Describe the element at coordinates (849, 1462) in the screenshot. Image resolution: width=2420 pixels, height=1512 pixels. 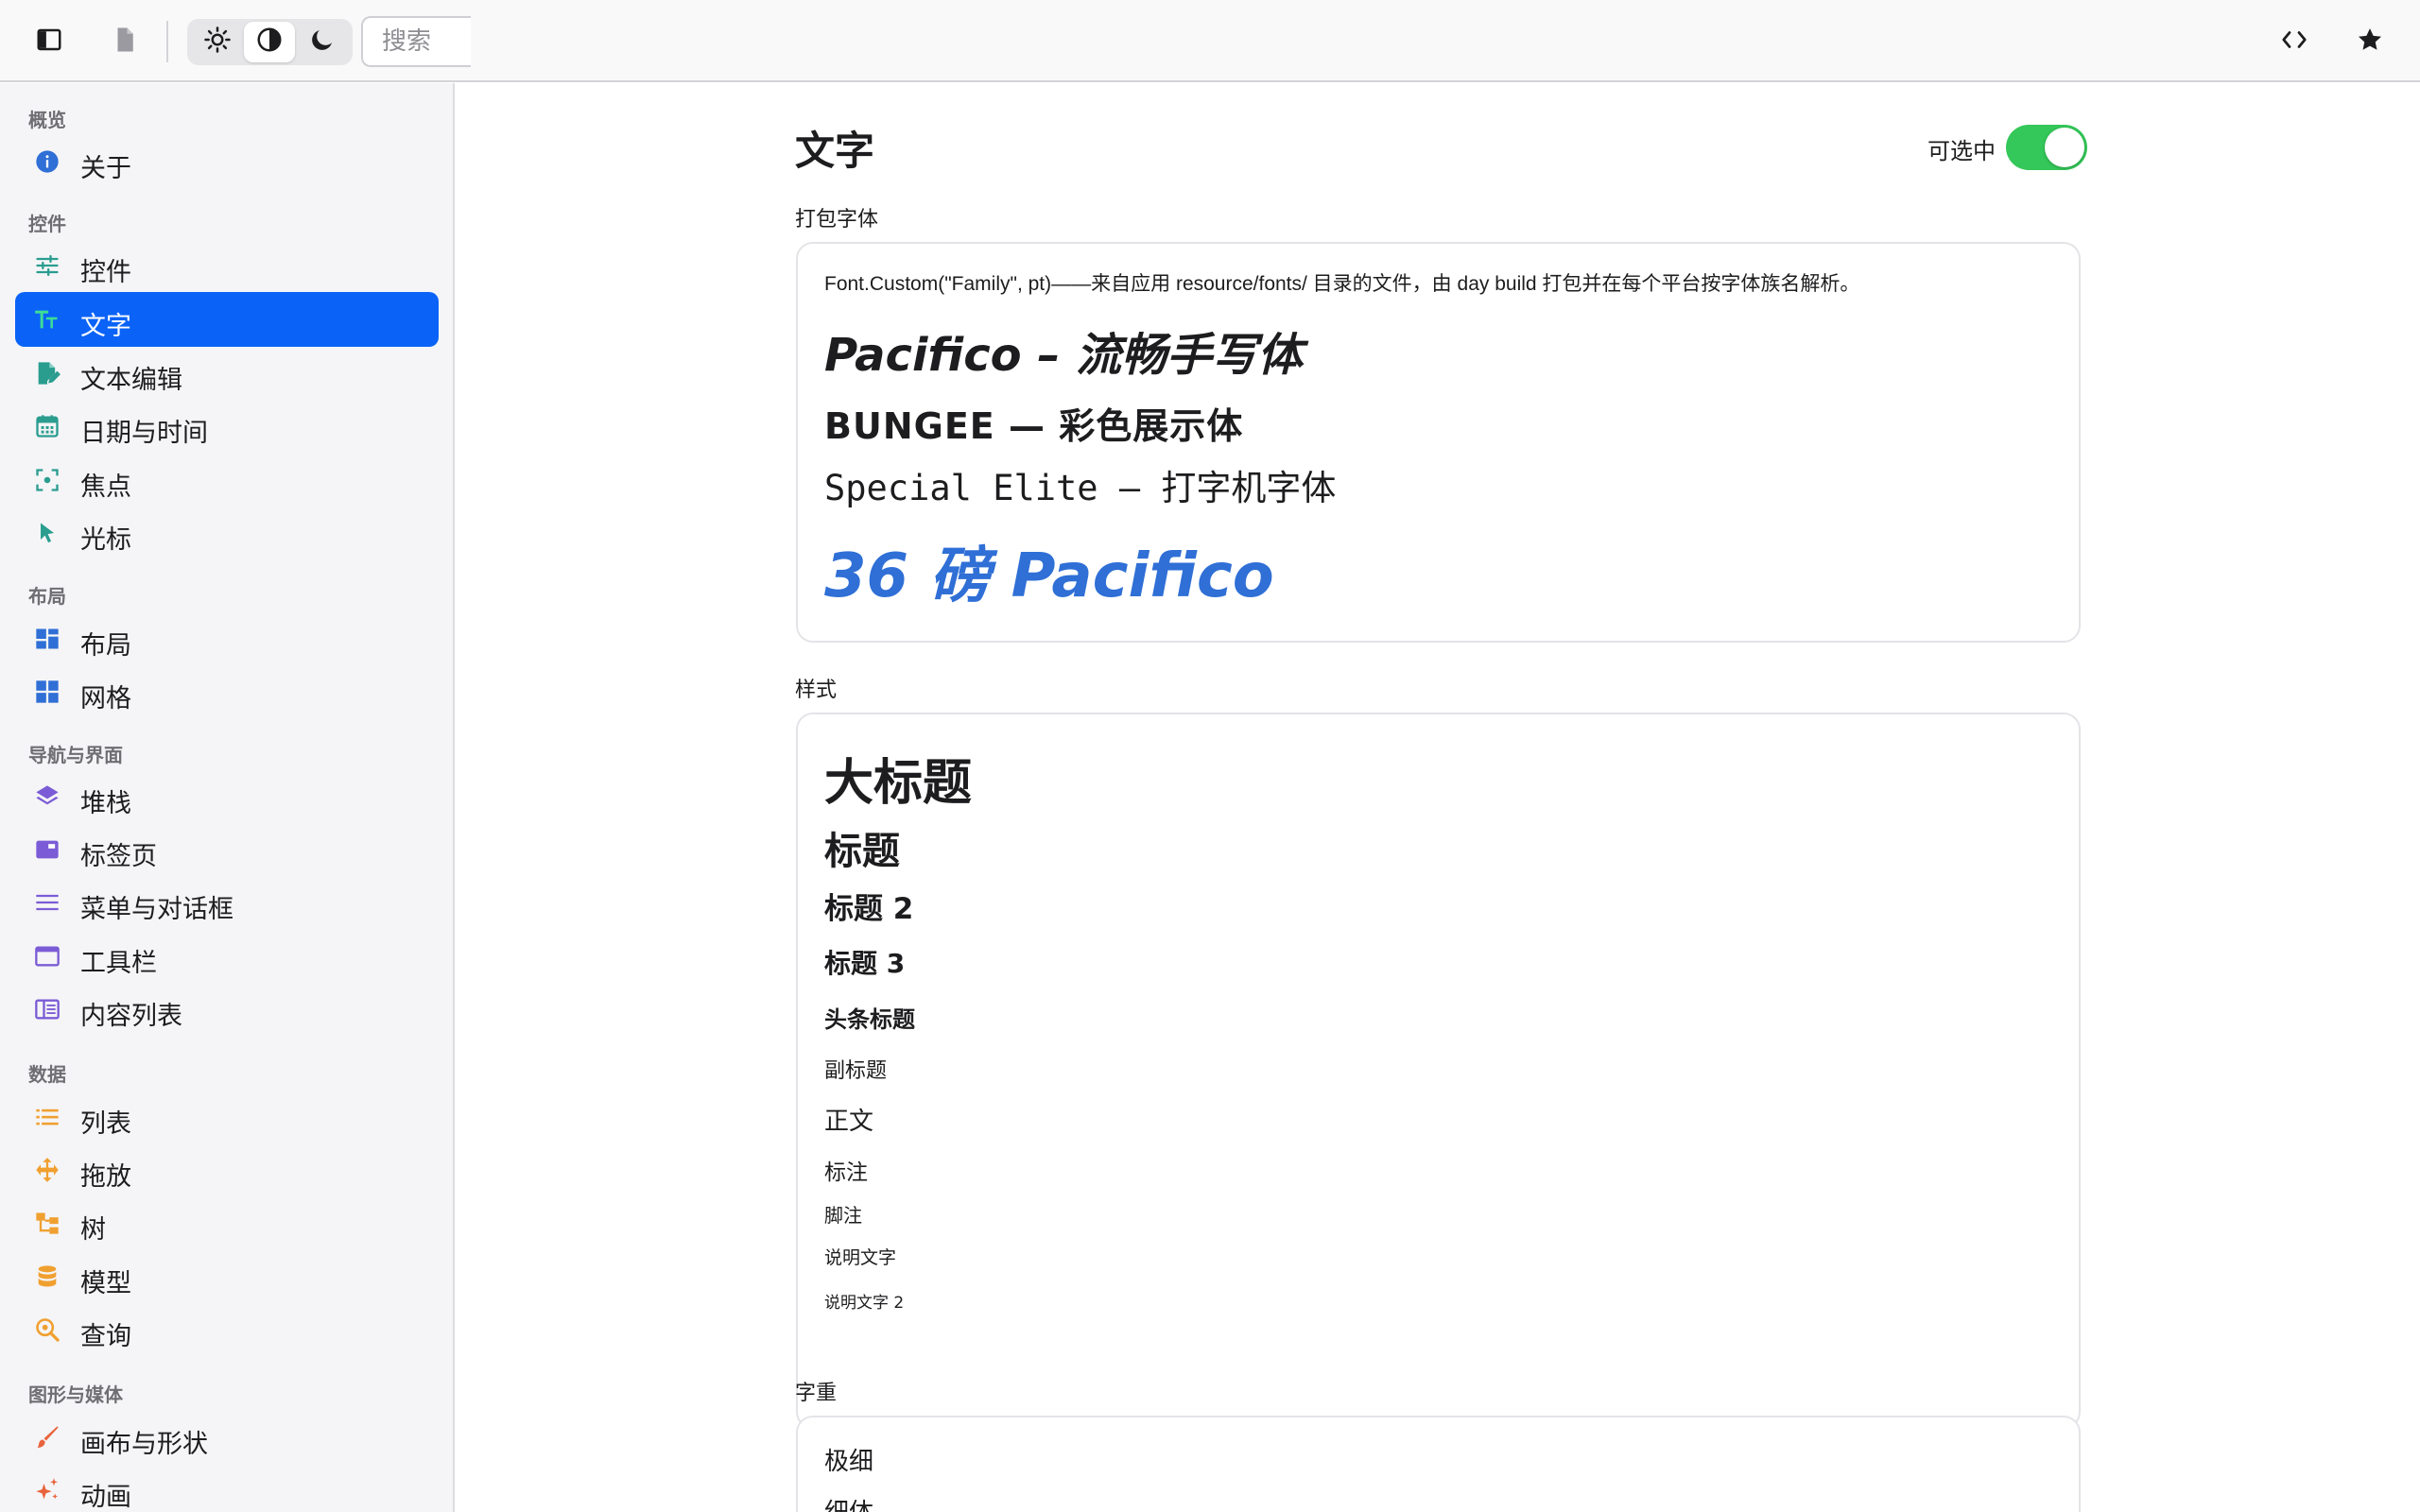
I see `weight-ultralight: 极细` at that location.